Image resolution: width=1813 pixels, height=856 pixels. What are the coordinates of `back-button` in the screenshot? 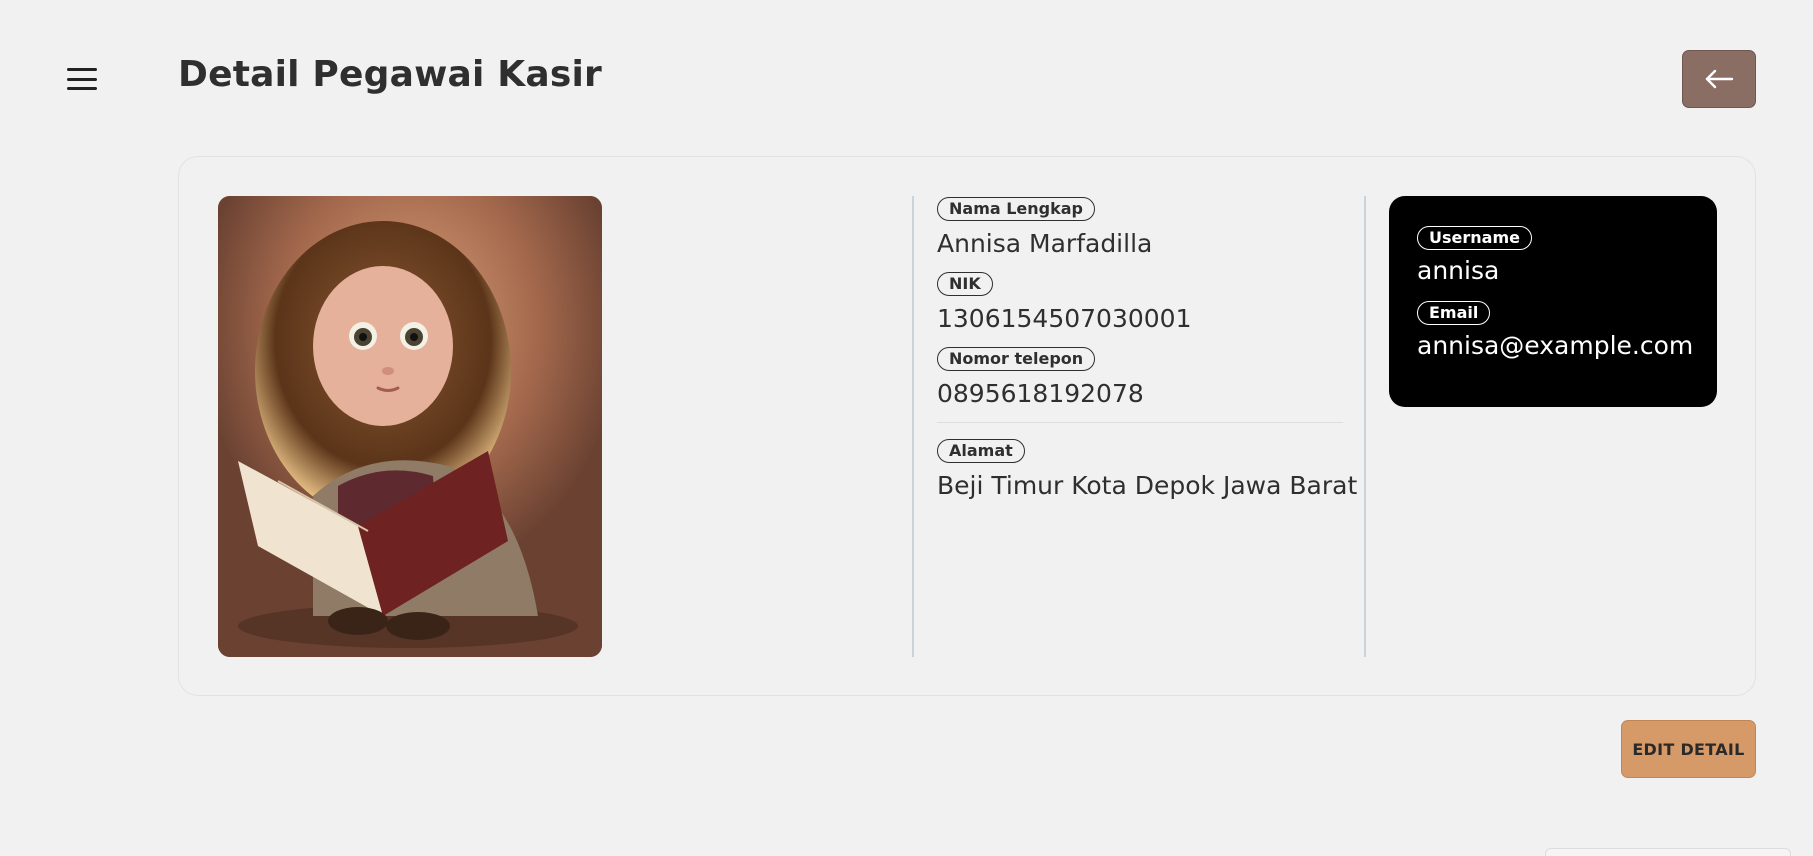 It's located at (1719, 79).